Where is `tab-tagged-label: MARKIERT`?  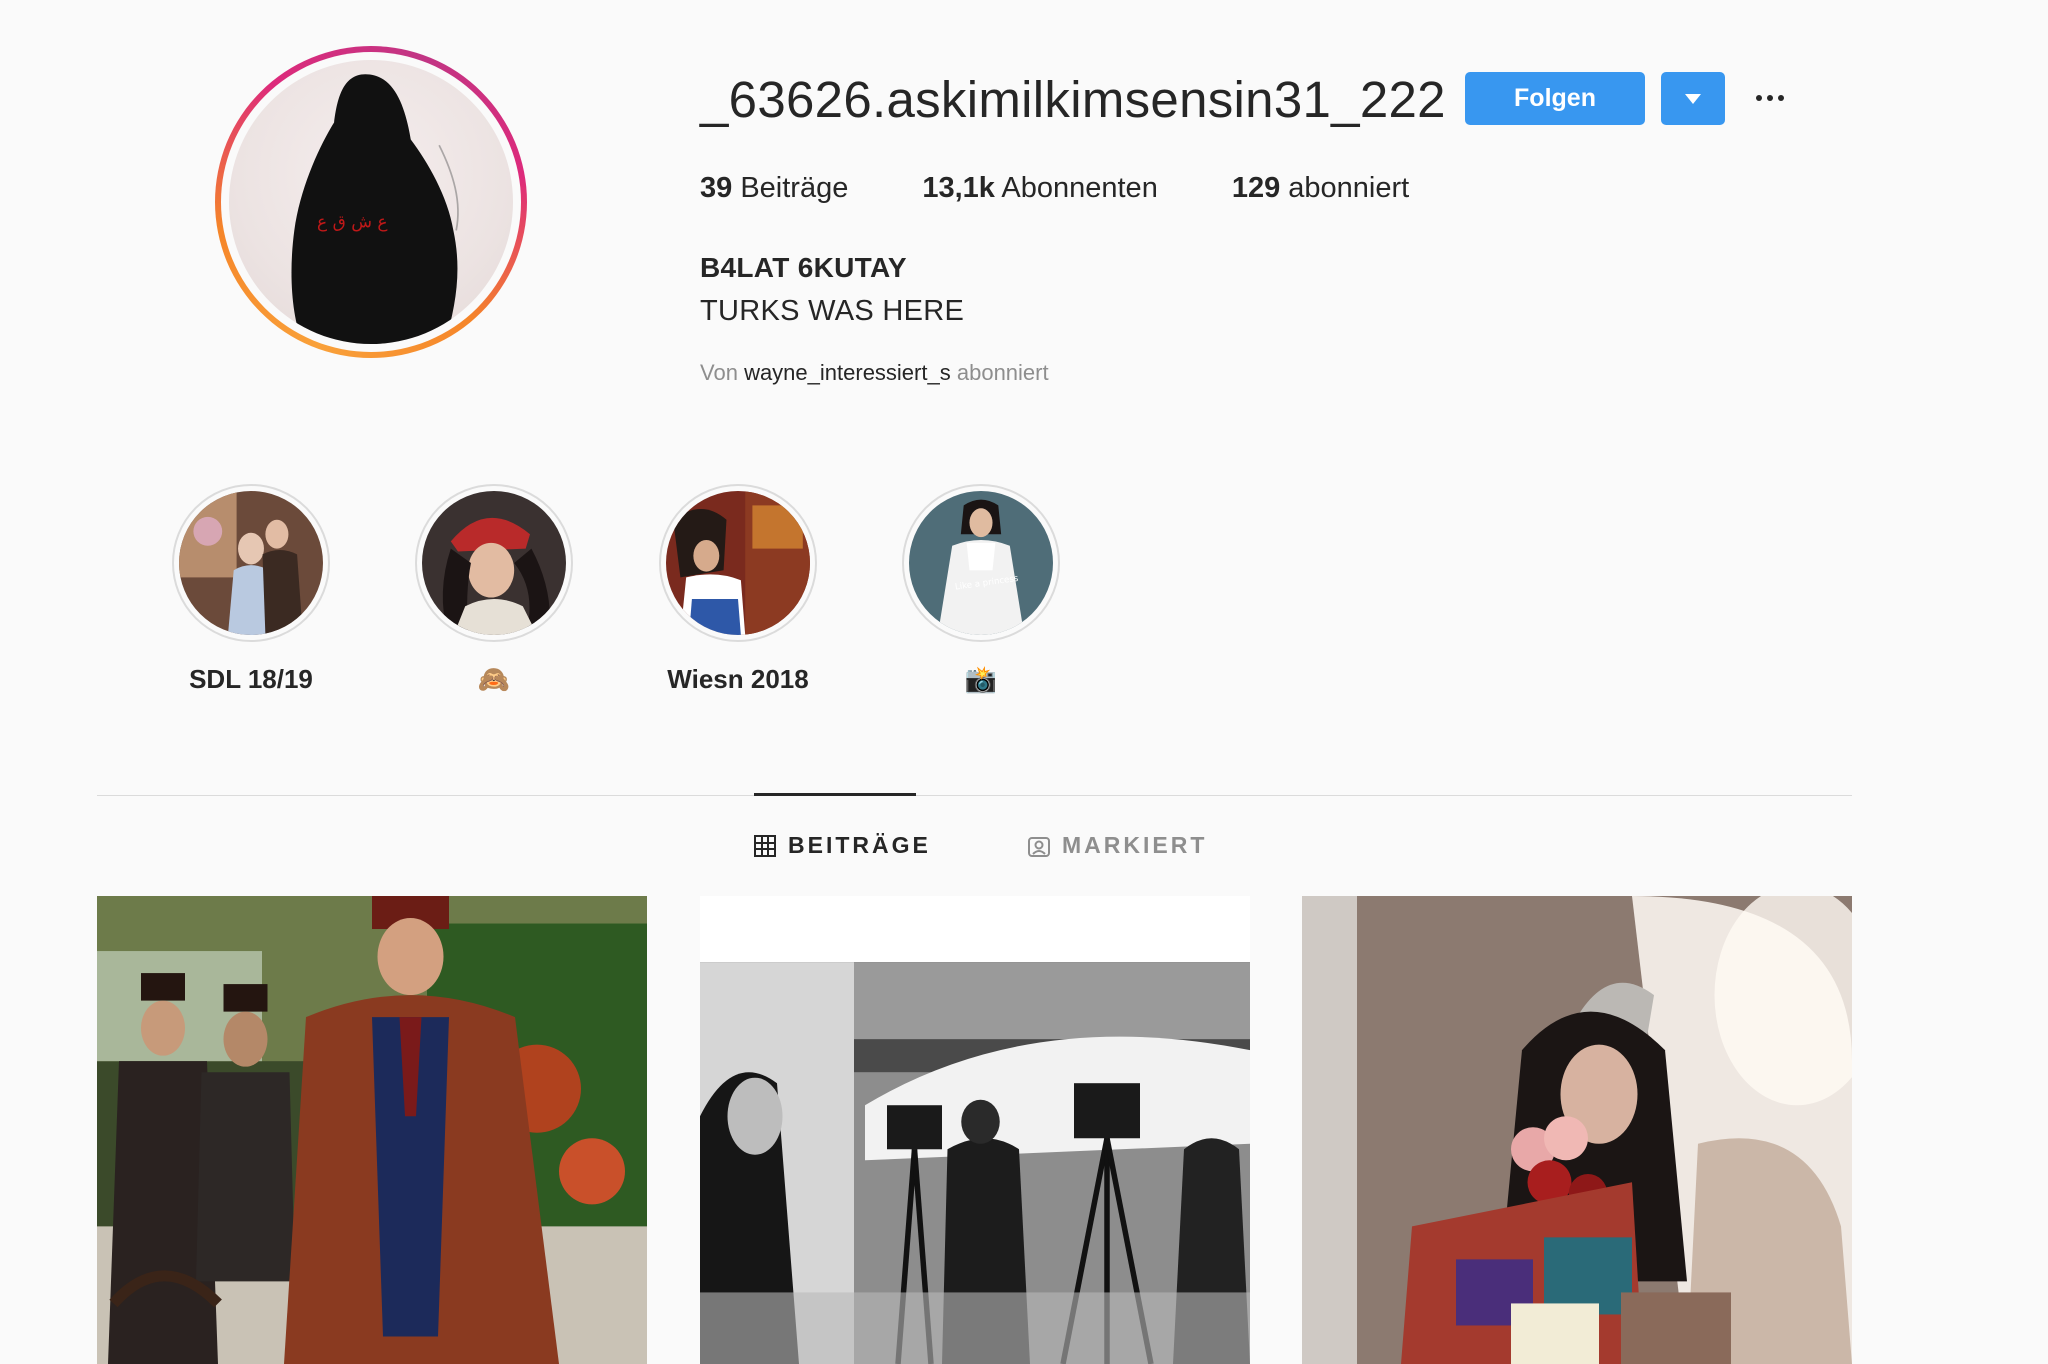
tab-tagged-label: MARKIERT is located at coordinates (1135, 845).